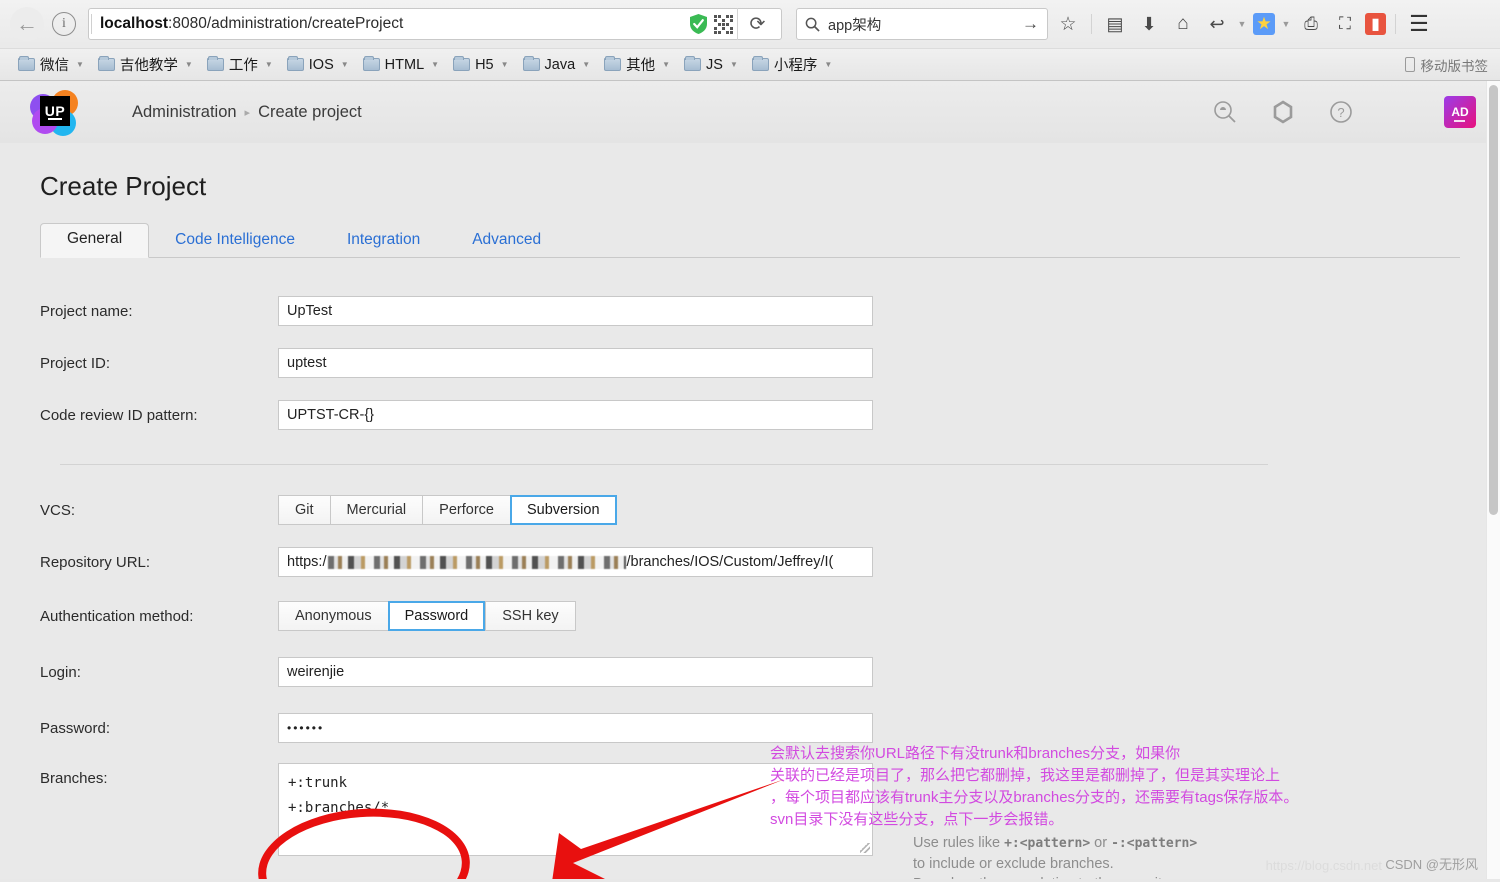 The width and height of the screenshot is (1500, 882). Describe the element at coordinates (480, 65) in the screenshot. I see `bookmark-folder: H5 ▼` at that location.